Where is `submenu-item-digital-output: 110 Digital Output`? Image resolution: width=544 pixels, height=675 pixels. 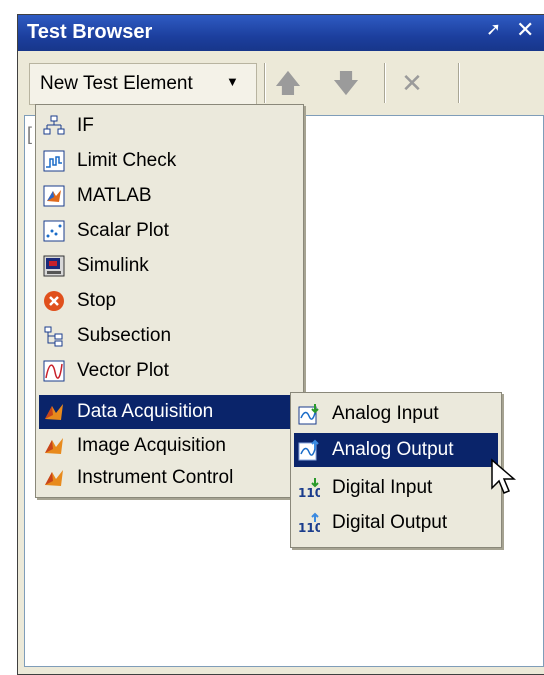
submenu-item-digital-output: 110 Digital Output is located at coordinates (396, 523).